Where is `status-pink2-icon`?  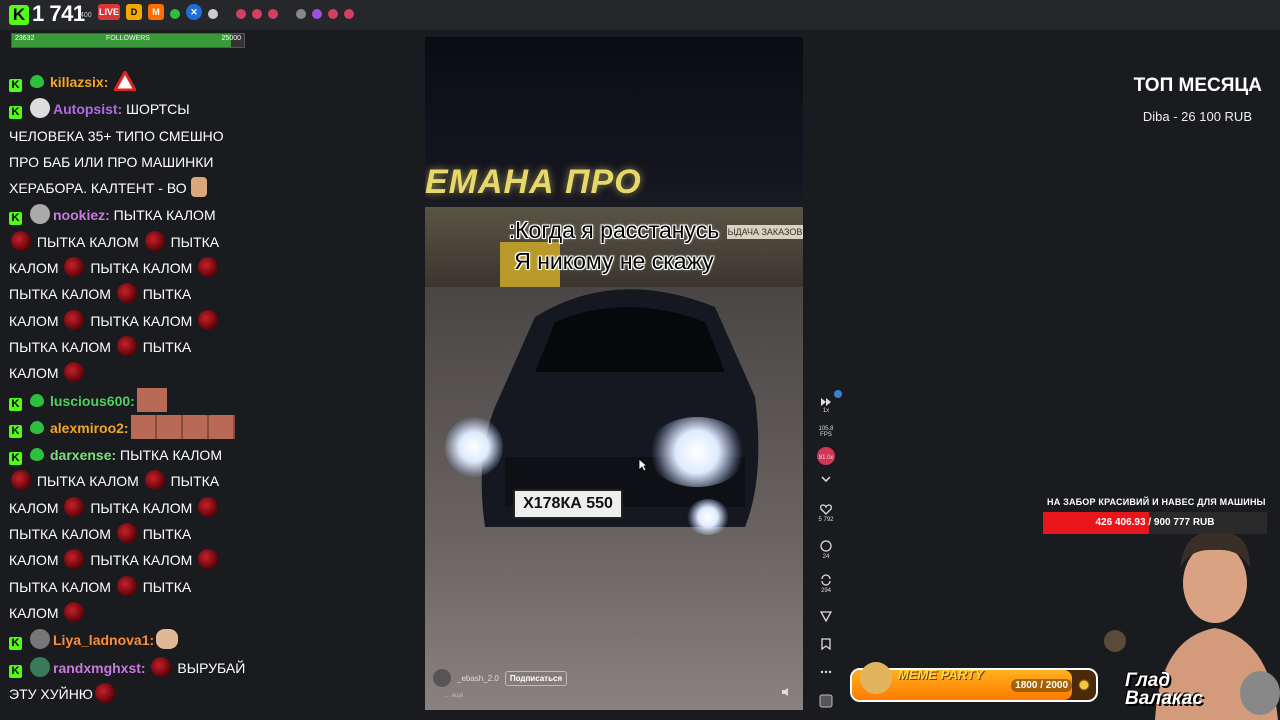 status-pink2-icon is located at coordinates (257, 13).